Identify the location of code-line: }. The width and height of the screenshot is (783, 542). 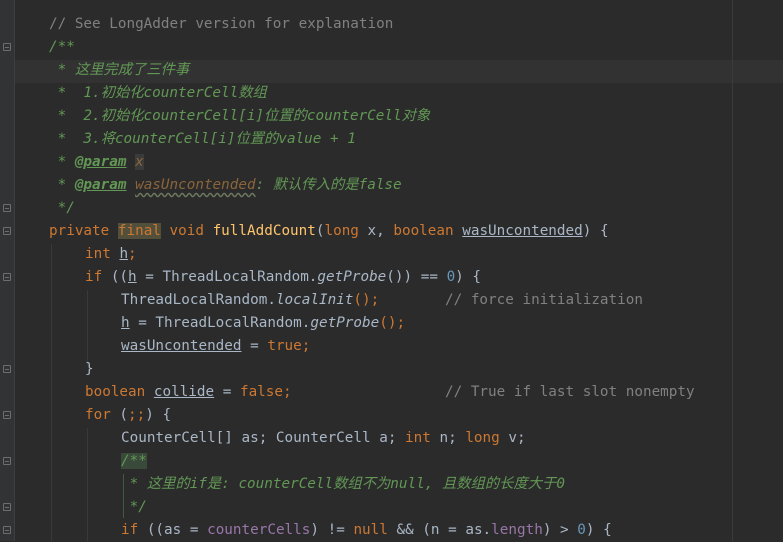
(89, 369).